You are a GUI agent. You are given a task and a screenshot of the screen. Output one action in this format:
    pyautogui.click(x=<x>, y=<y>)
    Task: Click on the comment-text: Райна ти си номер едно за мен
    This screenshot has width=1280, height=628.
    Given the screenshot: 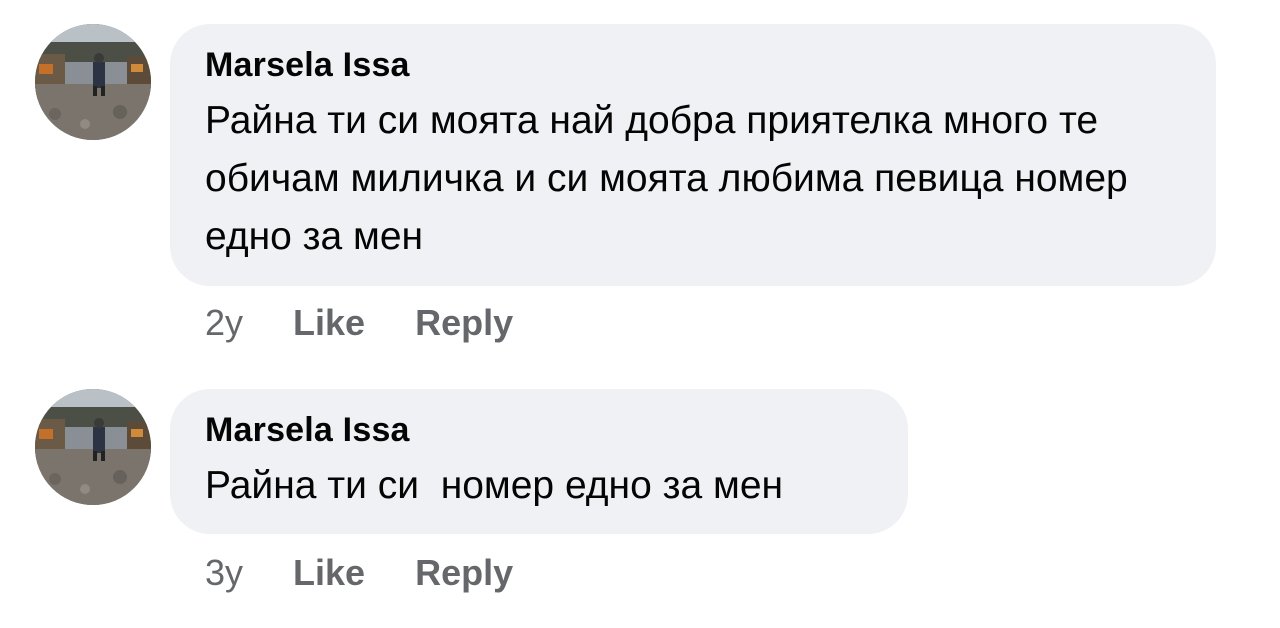 What is the action you would take?
    pyautogui.click(x=494, y=485)
    